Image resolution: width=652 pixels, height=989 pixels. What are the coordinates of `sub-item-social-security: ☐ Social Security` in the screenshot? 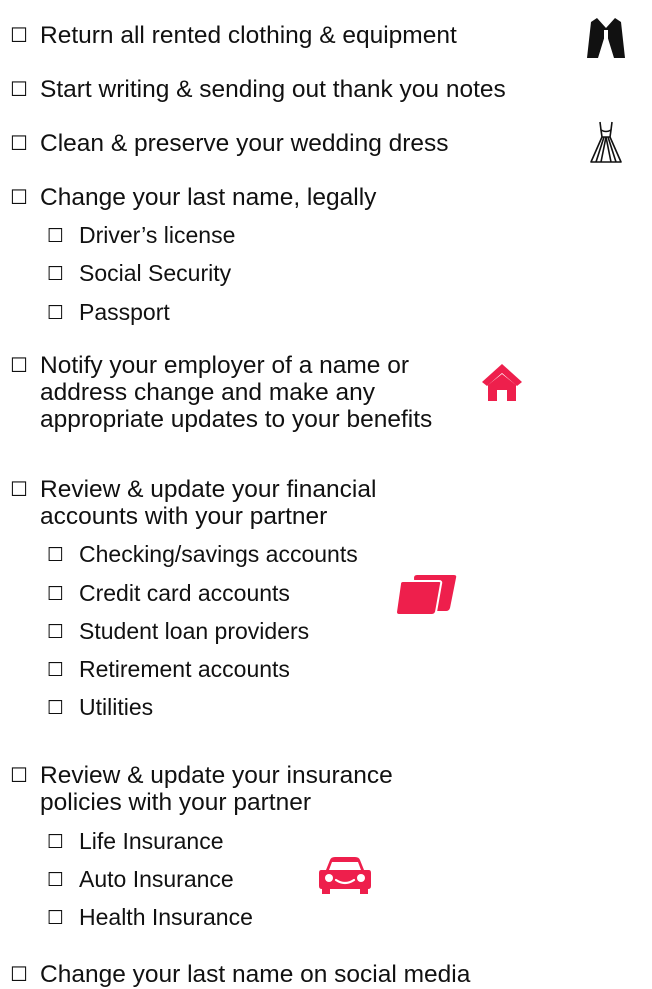 It's located at (139, 274).